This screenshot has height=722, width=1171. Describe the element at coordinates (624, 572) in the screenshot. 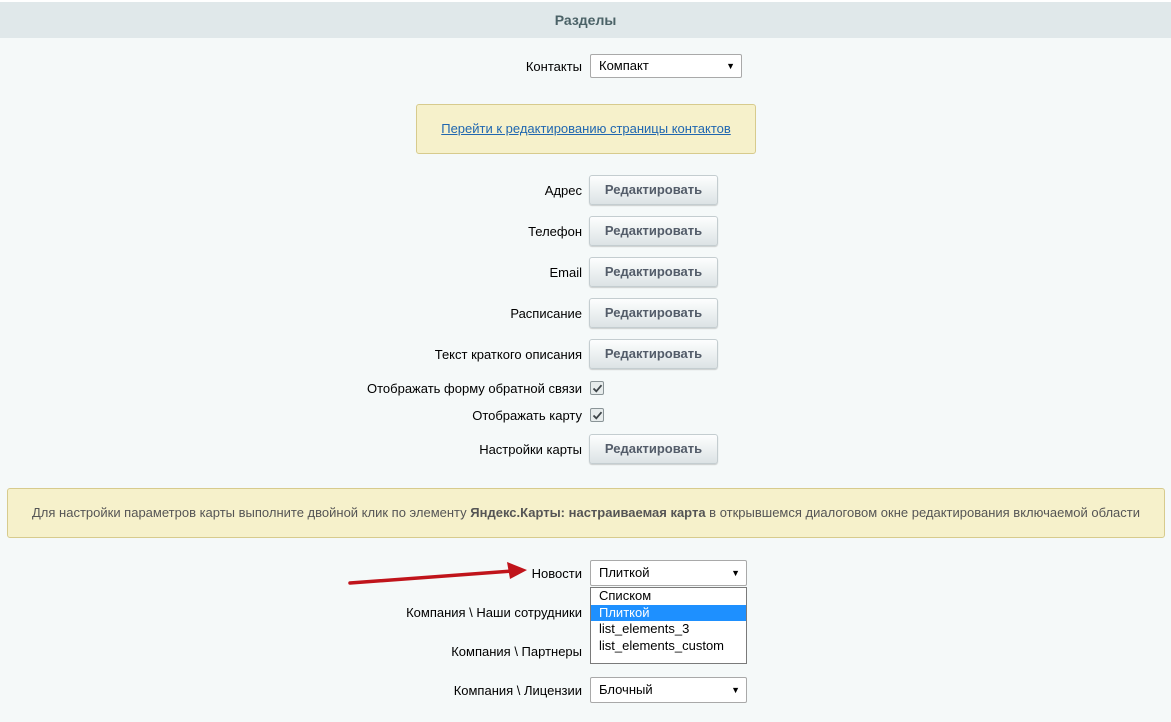

I see `news-select-value: Плиткой` at that location.